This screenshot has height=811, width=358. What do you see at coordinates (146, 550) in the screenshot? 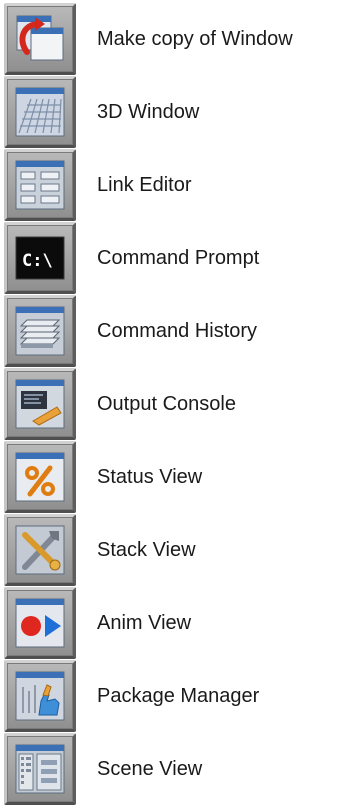
I see `menu-item-label: Stack View` at bounding box center [146, 550].